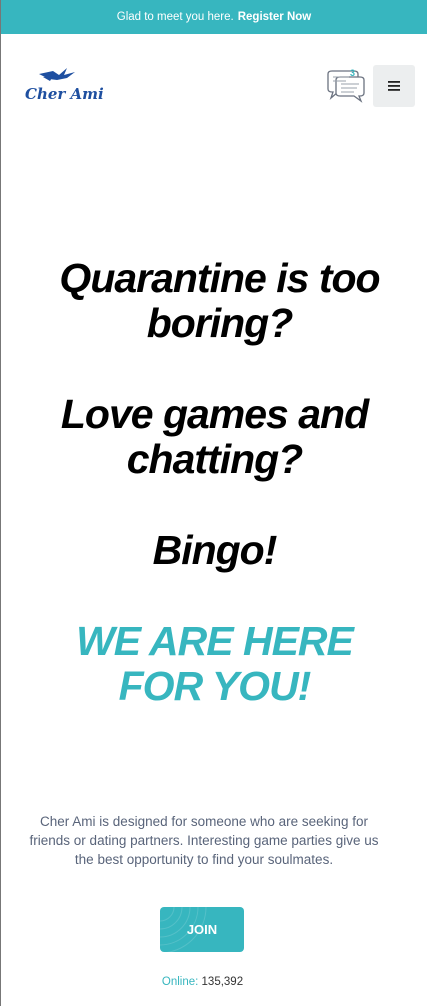 This screenshot has height=1006, width=427. What do you see at coordinates (175, 17) in the screenshot?
I see `banner-text: Glad to meet you here.` at bounding box center [175, 17].